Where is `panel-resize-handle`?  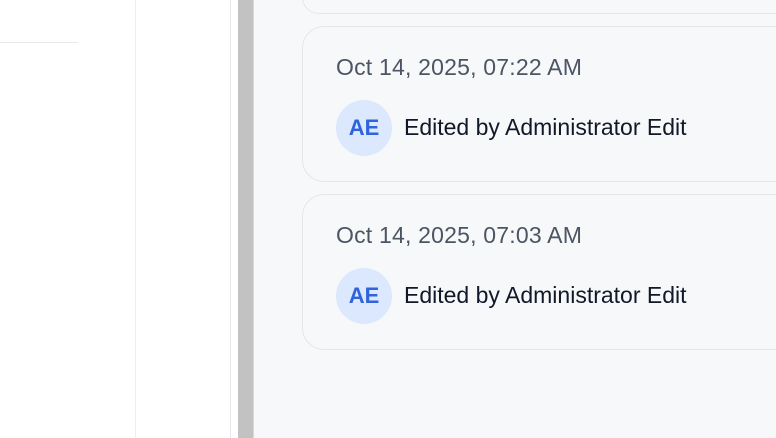
panel-resize-handle is located at coordinates (246, 219).